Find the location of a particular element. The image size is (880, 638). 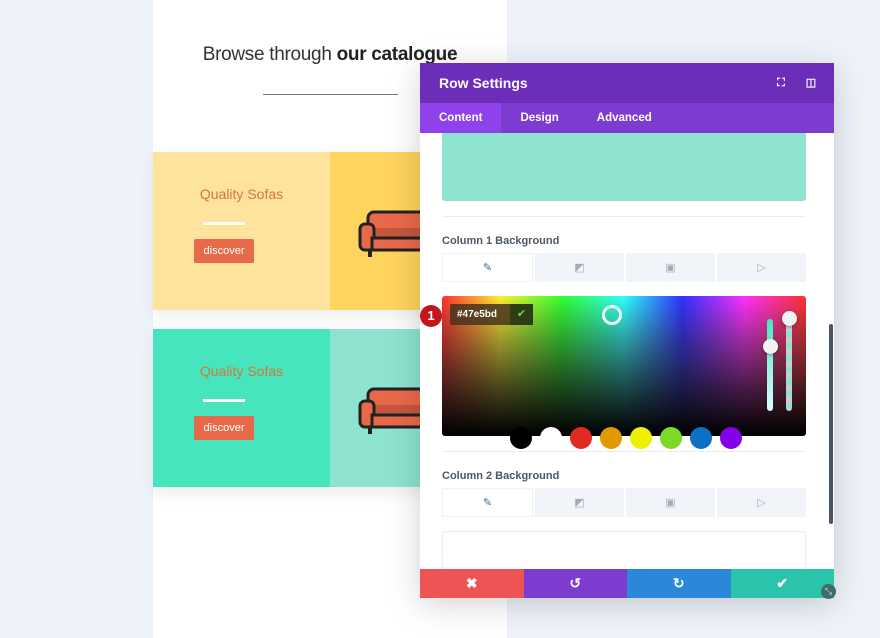

modal-footer: ✖ ↺ ↻ ✔ is located at coordinates (627, 583).